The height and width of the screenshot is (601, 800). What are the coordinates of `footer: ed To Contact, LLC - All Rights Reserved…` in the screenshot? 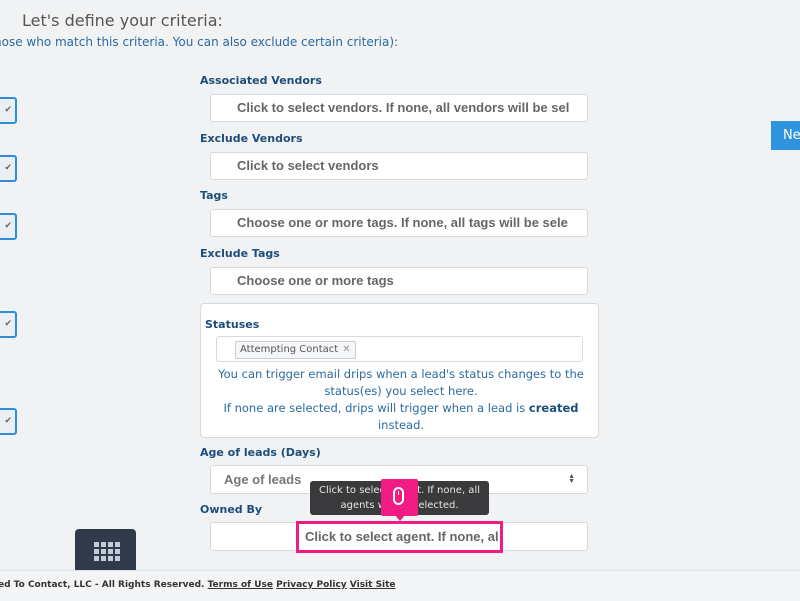 It's located at (400, 585).